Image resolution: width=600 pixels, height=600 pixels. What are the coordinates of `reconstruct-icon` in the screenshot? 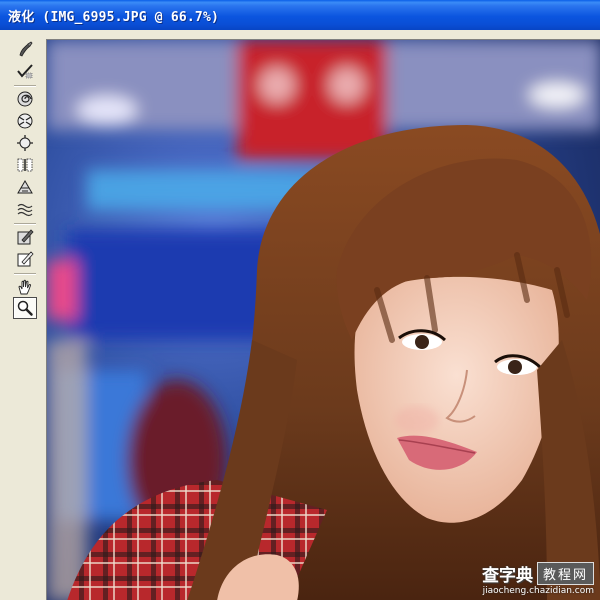 It's located at (25, 71).